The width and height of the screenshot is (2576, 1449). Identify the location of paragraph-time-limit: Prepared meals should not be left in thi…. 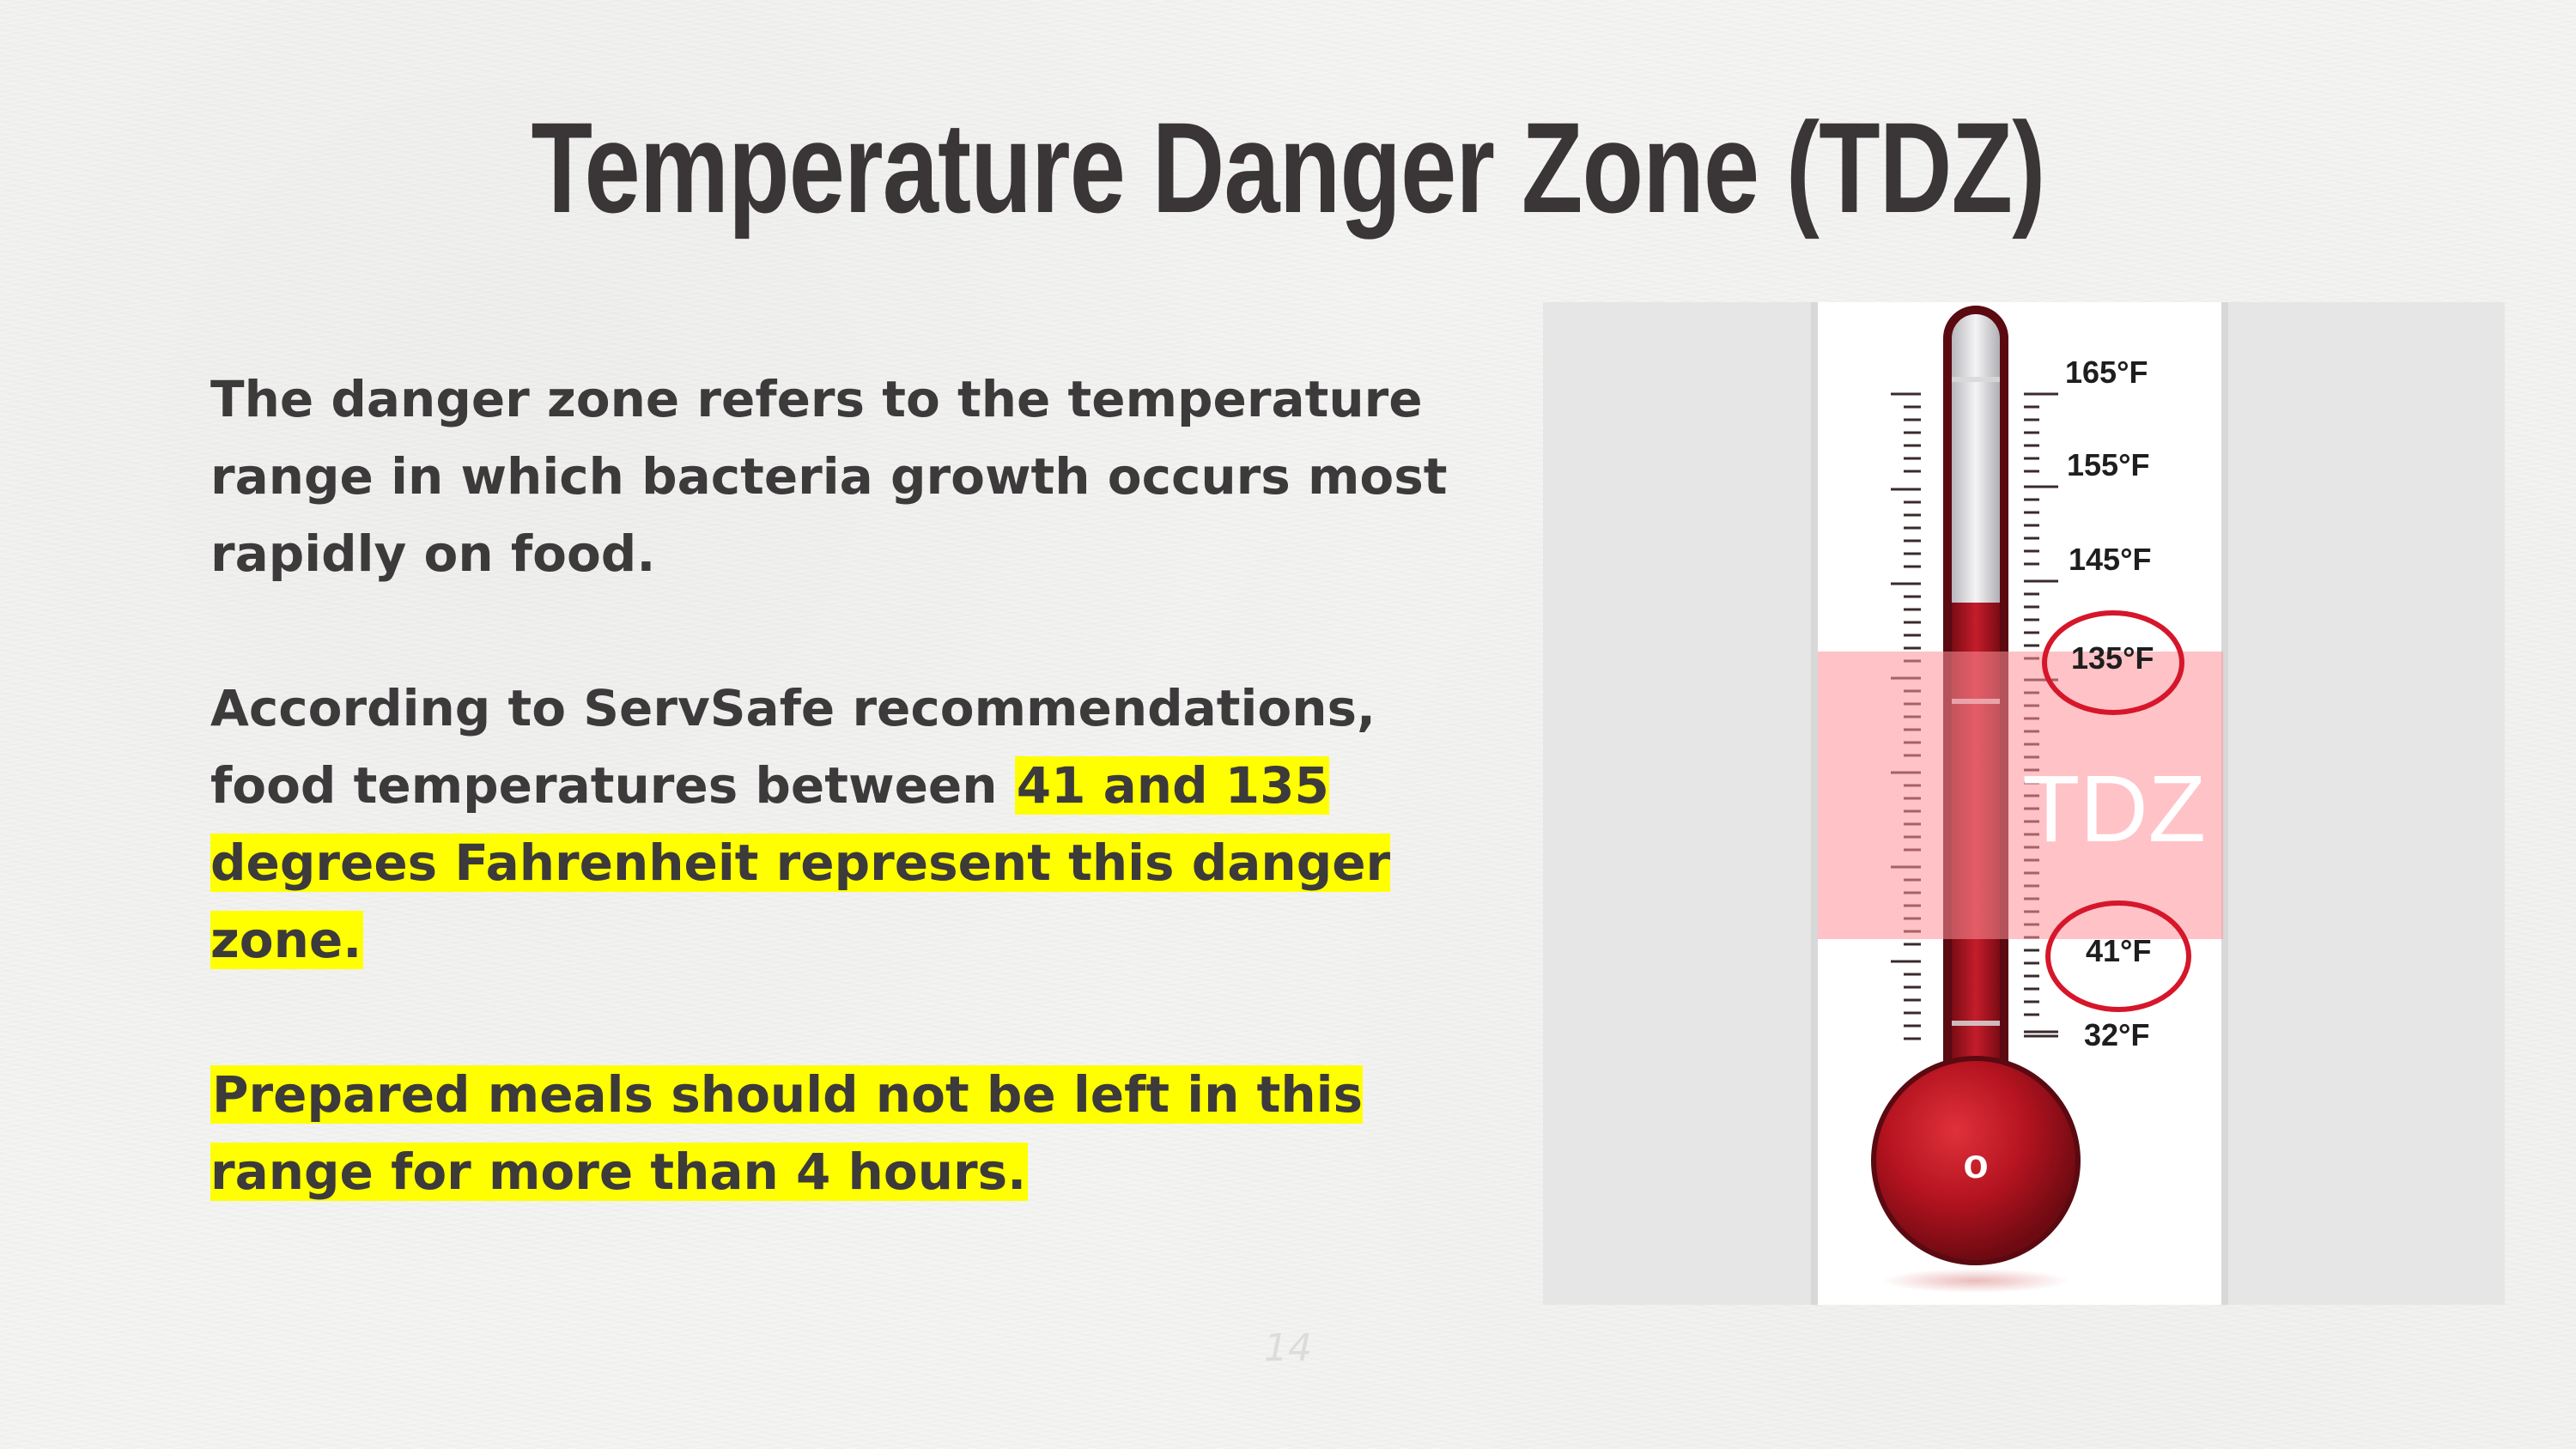
(854, 1133).